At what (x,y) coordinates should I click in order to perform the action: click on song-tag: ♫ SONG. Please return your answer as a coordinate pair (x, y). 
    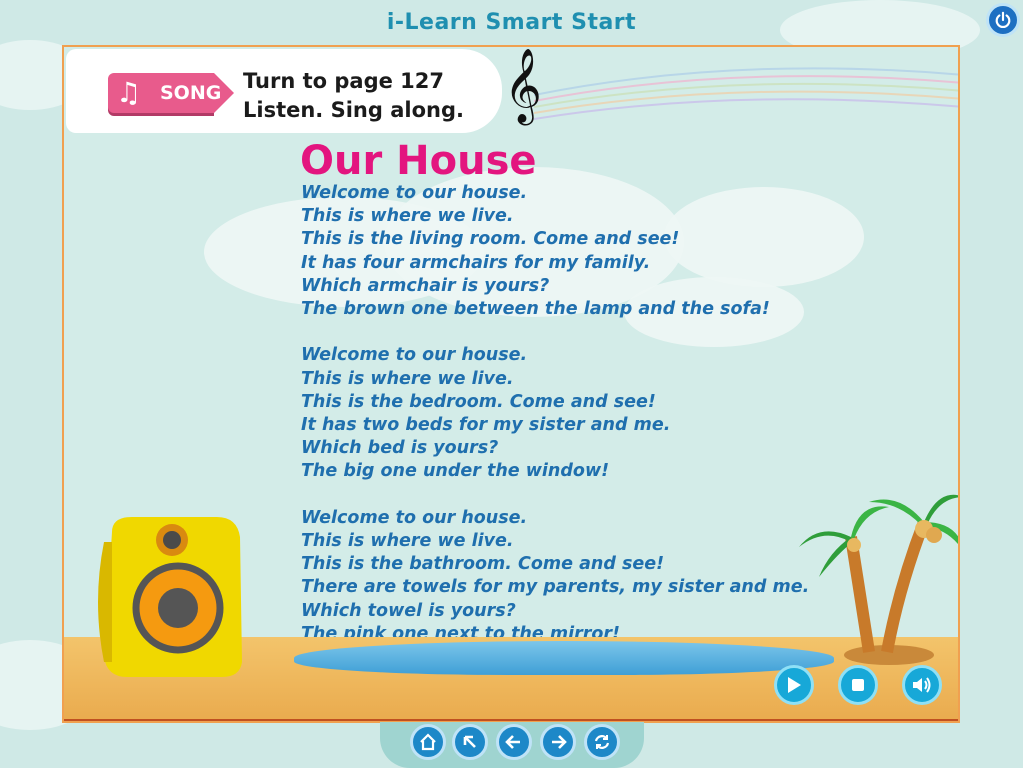
    Looking at the image, I should click on (171, 93).